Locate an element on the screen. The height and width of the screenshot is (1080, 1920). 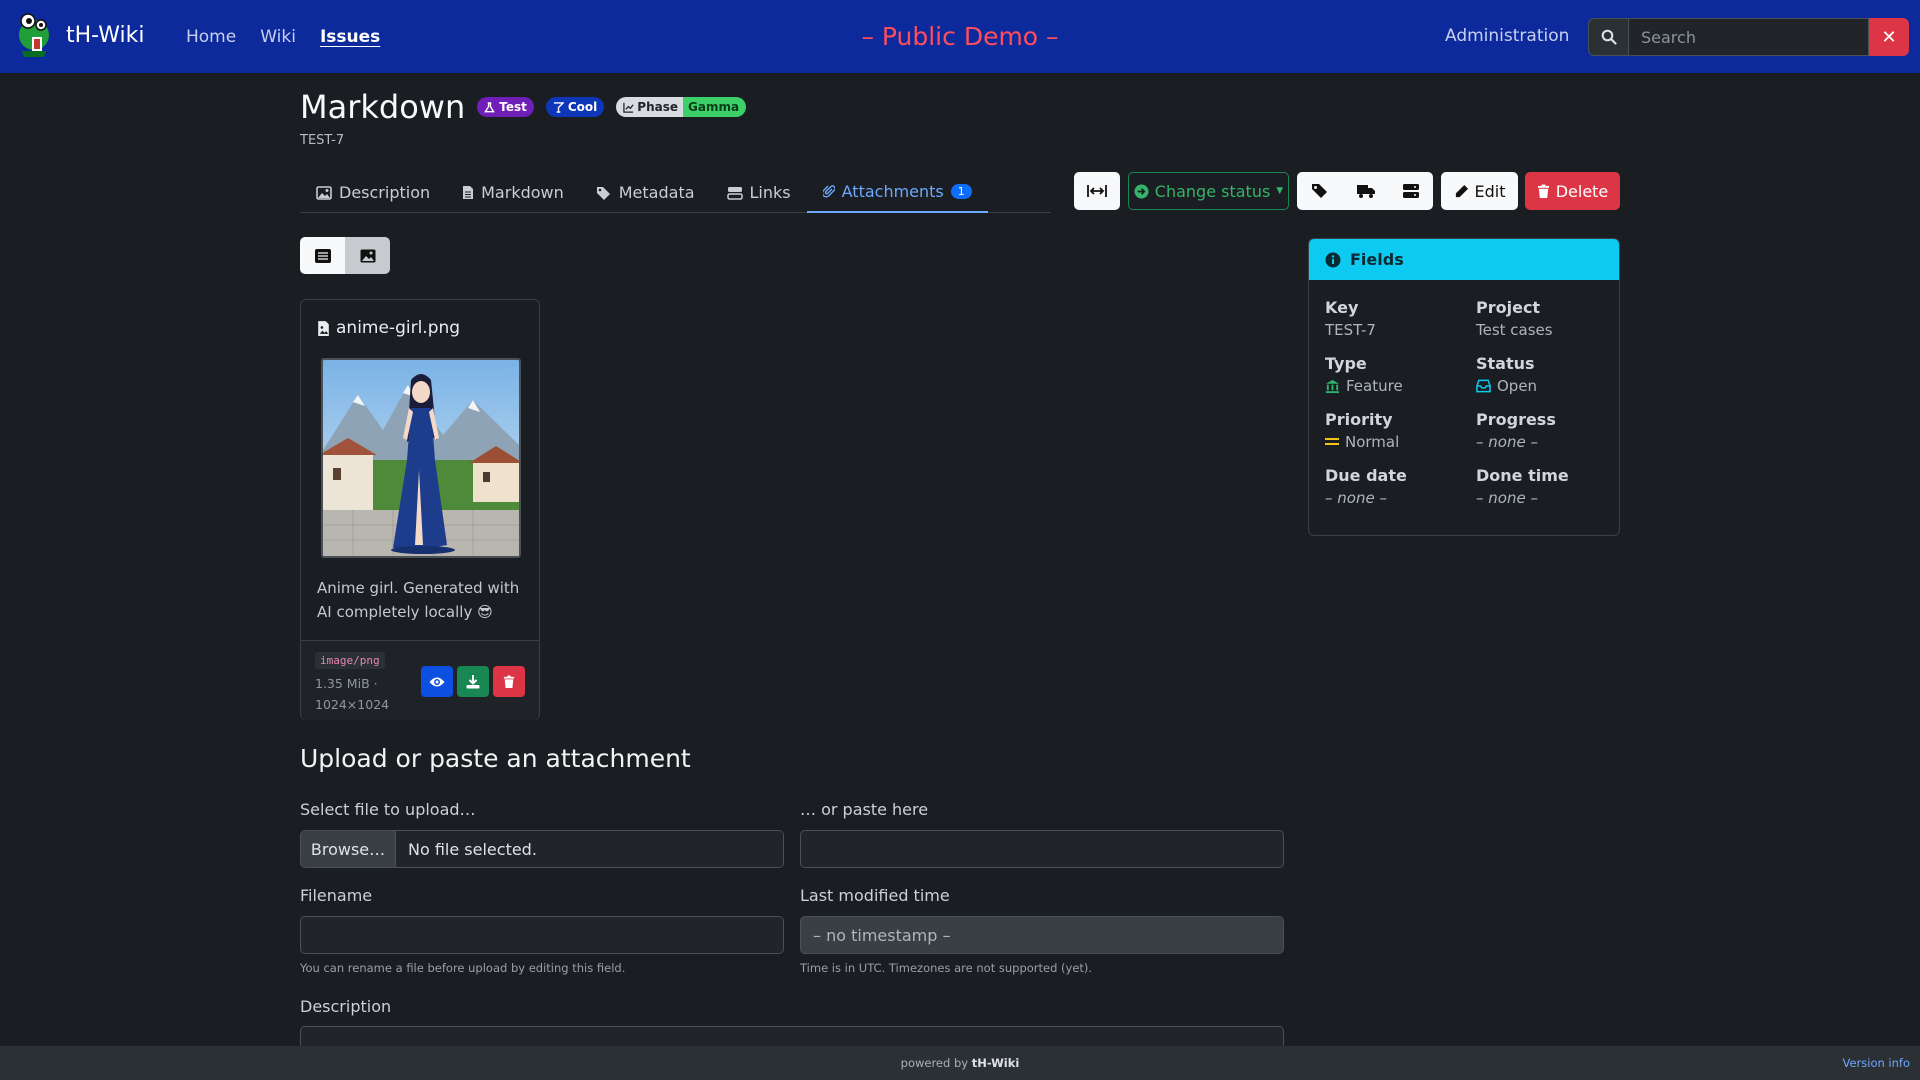
title-row: Markdown Test Cool Phase Gamma is located at coordinates (523, 107).